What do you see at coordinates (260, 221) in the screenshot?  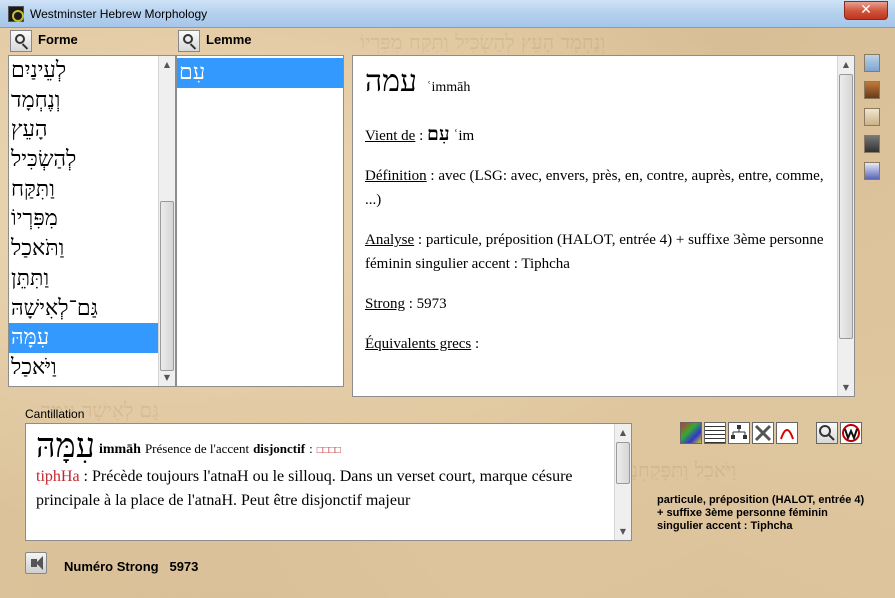 I see `lemme-list: עִם` at bounding box center [260, 221].